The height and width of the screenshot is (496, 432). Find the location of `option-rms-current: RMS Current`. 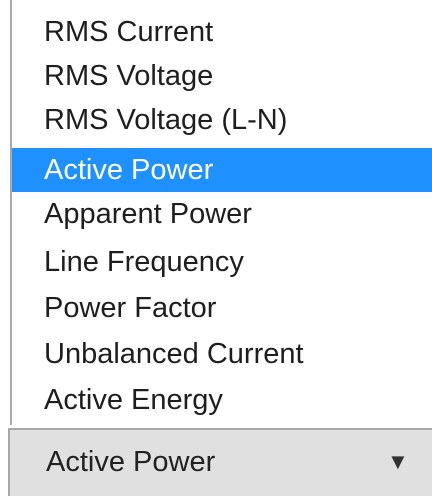

option-rms-current: RMS Current is located at coordinates (222, 32).